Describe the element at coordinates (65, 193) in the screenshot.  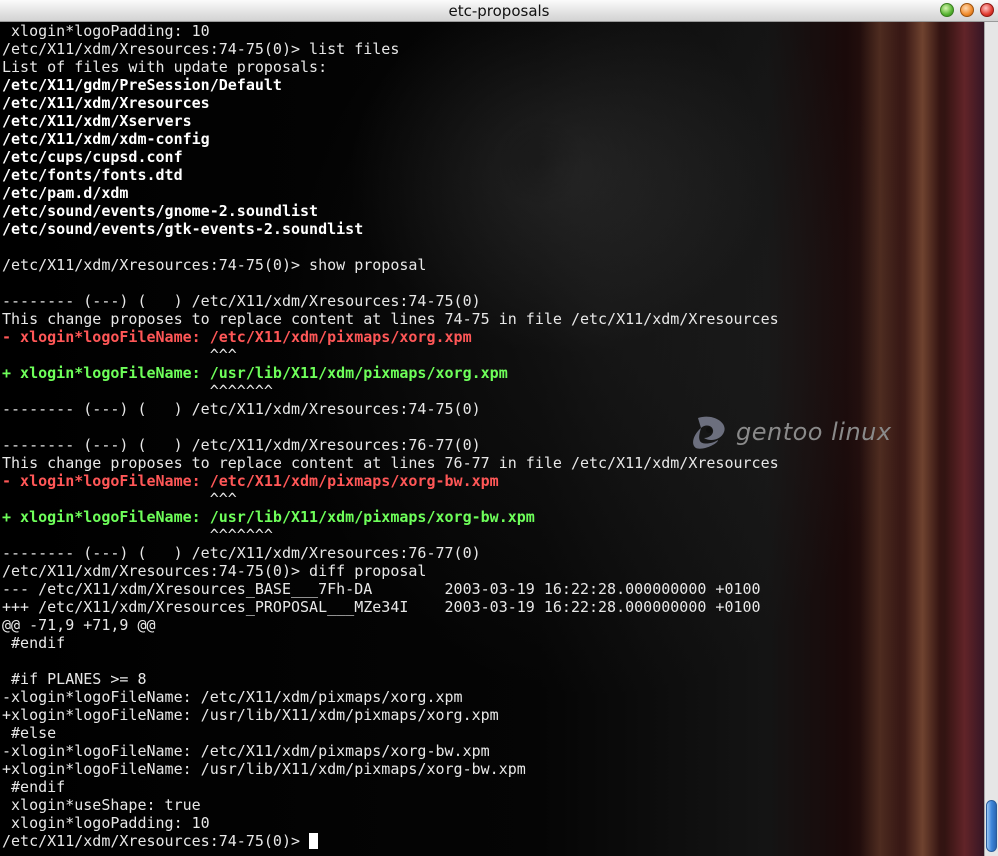
I see `terminal-line: /etc/pam.d/xdm` at that location.